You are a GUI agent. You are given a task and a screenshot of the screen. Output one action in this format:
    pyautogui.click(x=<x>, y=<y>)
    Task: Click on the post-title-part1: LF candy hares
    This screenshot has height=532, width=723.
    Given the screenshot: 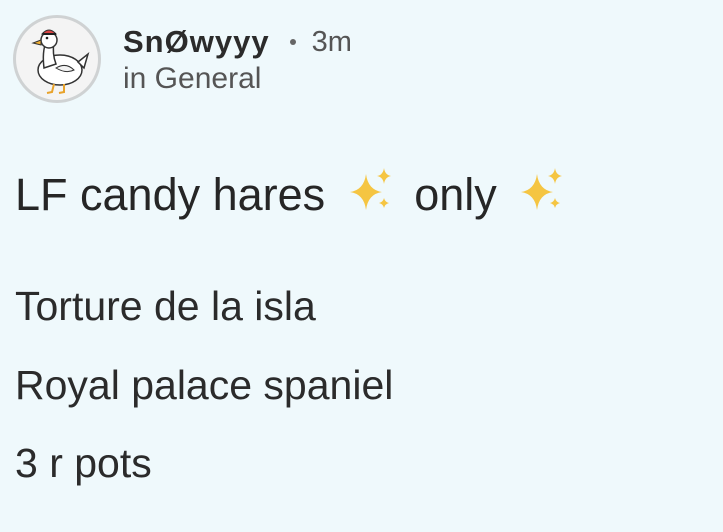 What is the action you would take?
    pyautogui.click(x=170, y=194)
    